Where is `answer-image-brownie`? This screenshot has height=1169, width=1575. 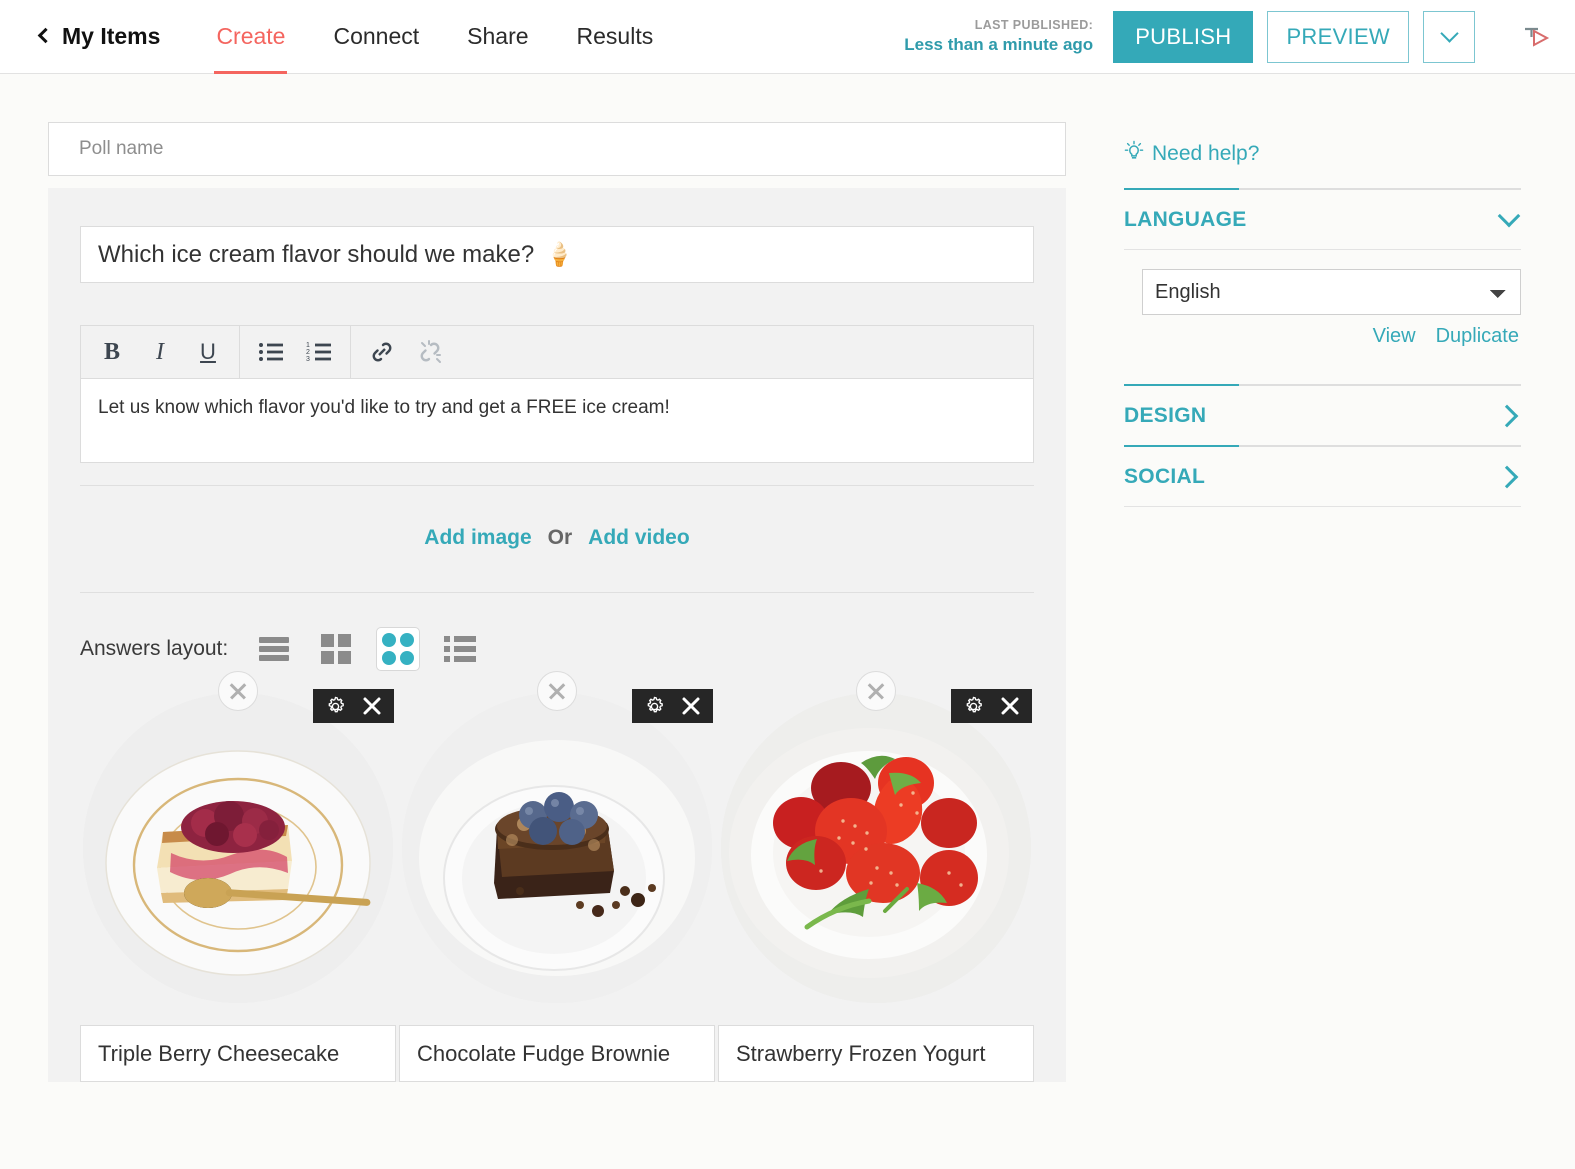
answer-image-brownie is located at coordinates (557, 848).